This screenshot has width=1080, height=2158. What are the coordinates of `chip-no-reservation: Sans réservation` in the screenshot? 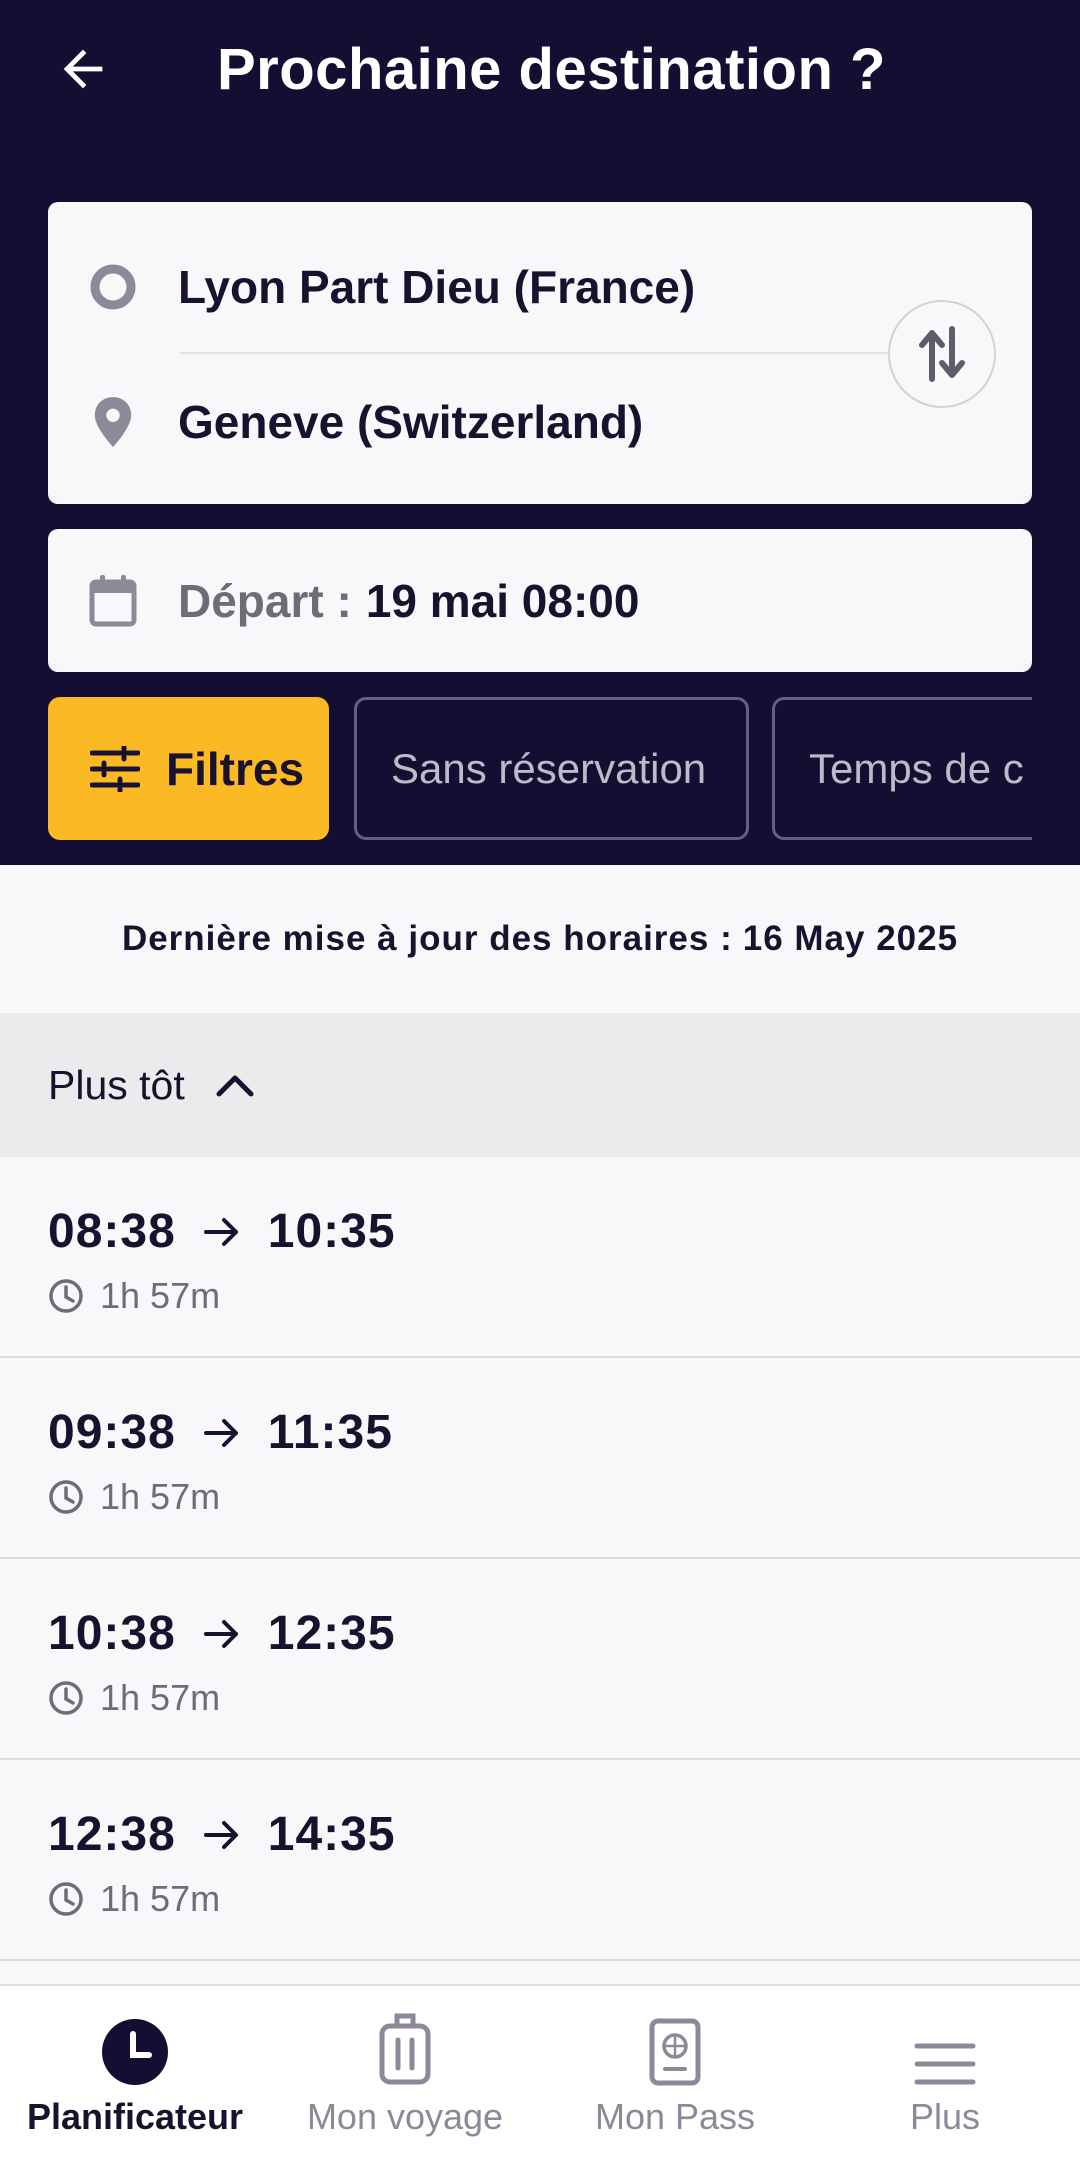 It's located at (551, 768).